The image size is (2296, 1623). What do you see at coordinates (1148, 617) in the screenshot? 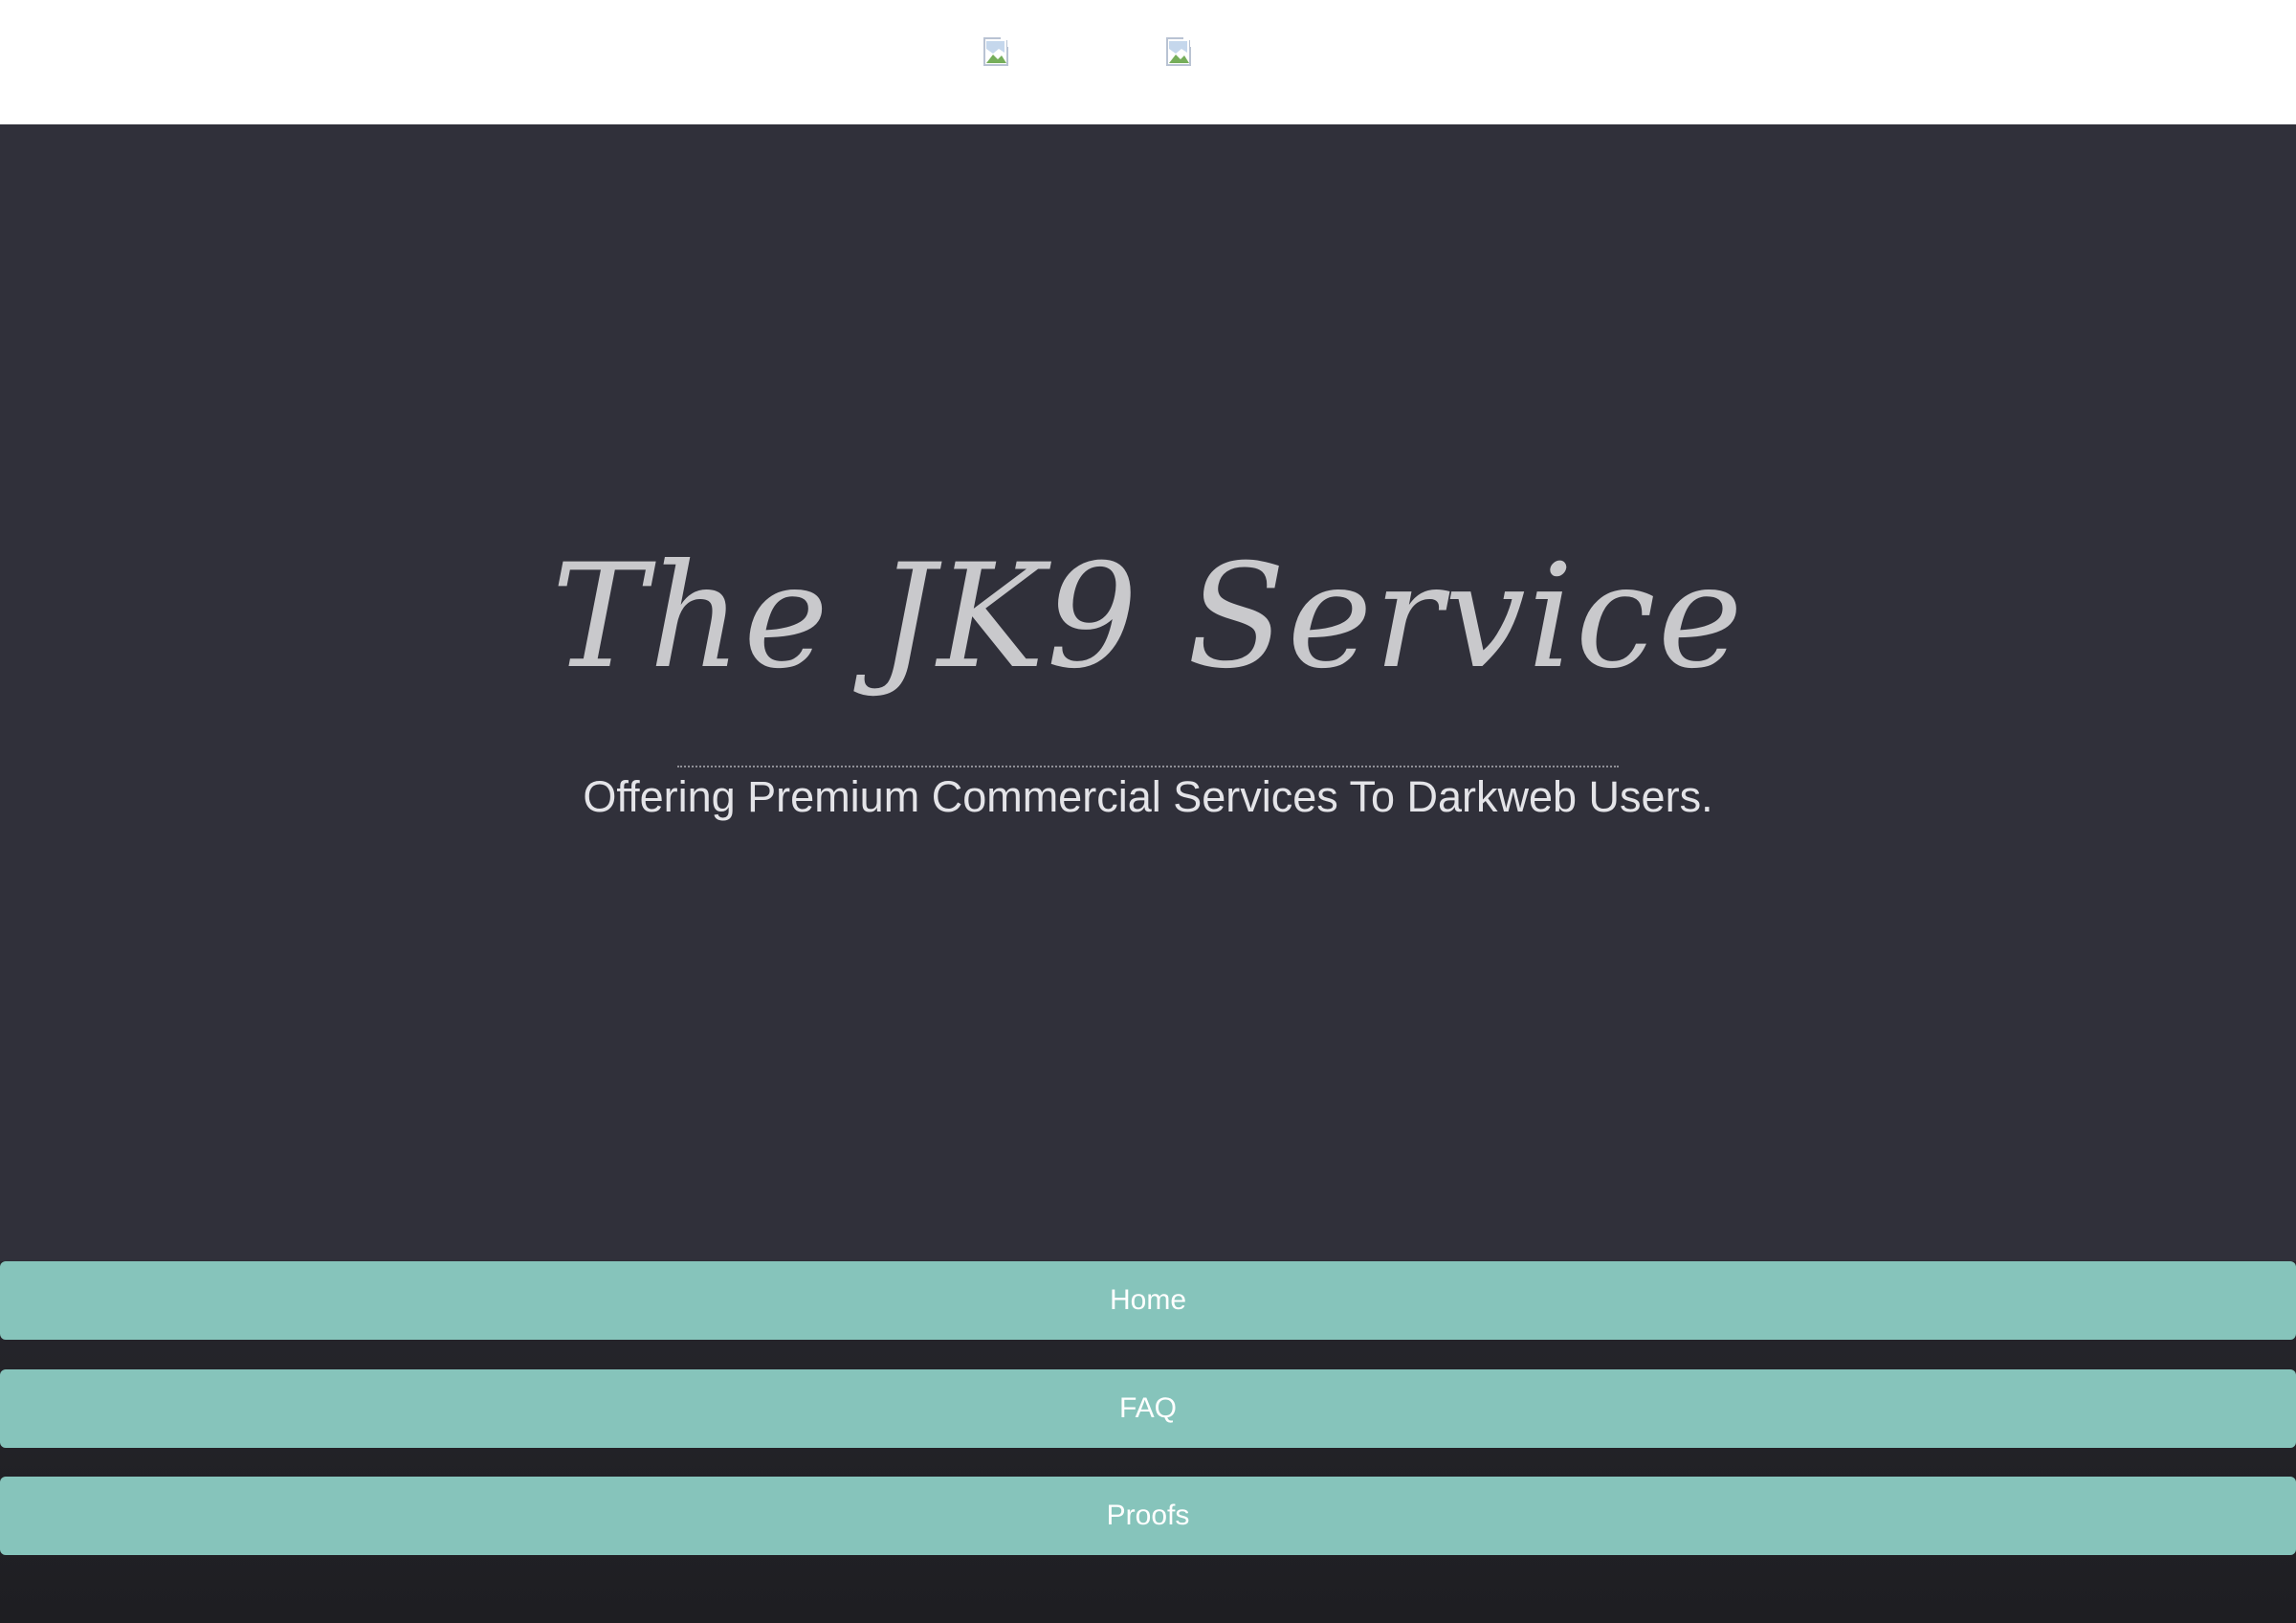
I see `page-title: The JK9 Service` at bounding box center [1148, 617].